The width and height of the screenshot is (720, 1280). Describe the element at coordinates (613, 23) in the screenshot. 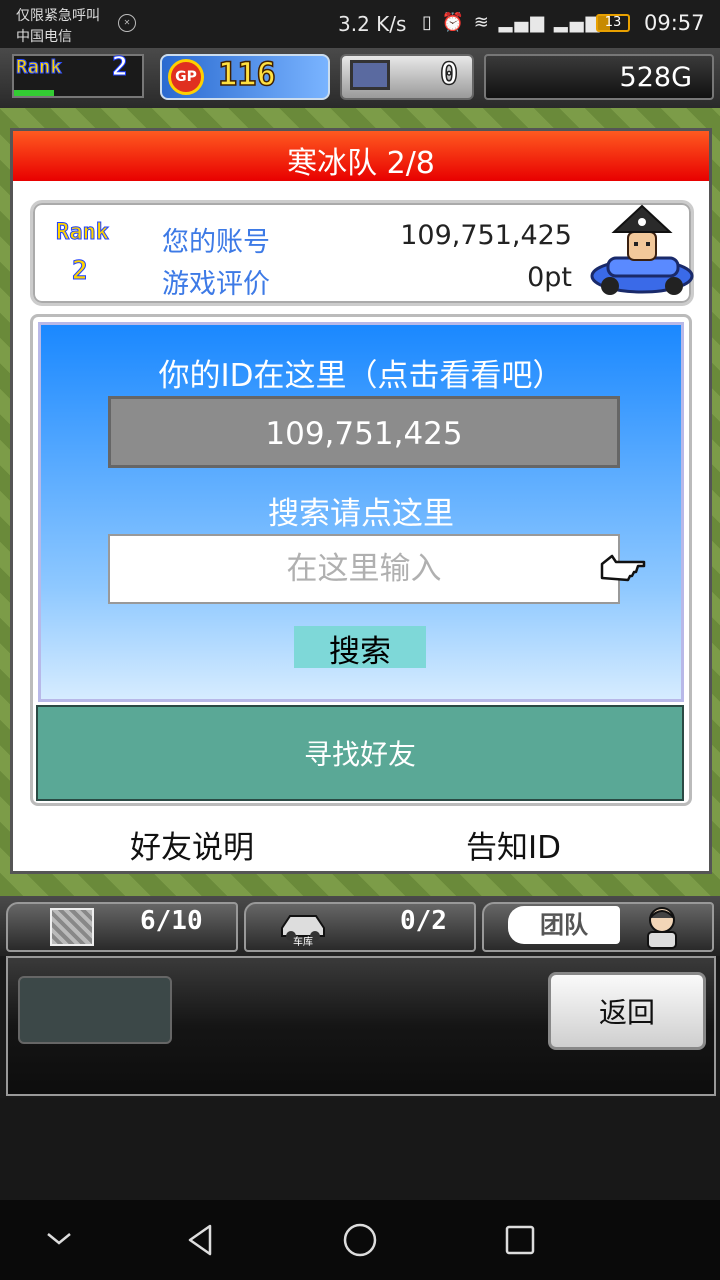

I see `battery-icon: 13` at that location.